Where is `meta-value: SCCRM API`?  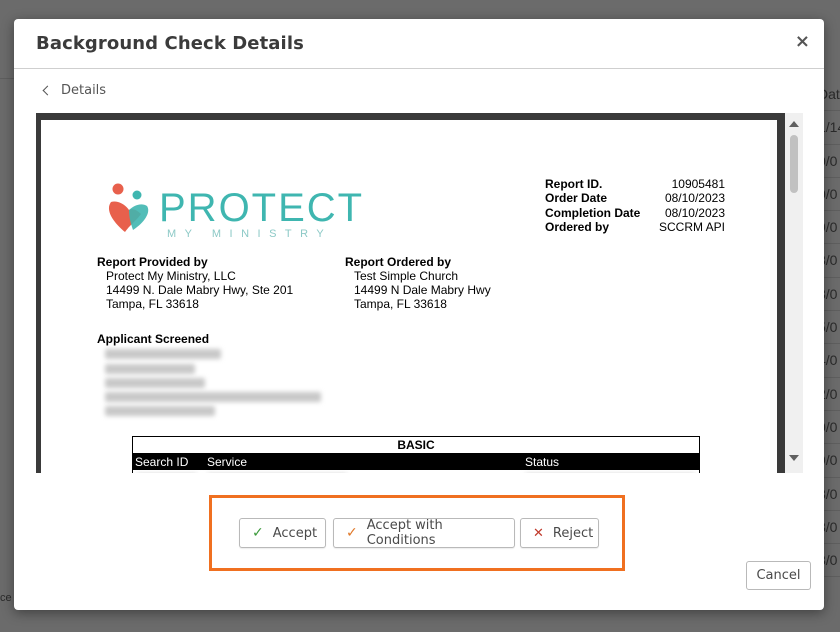 meta-value: SCCRM API is located at coordinates (691, 227).